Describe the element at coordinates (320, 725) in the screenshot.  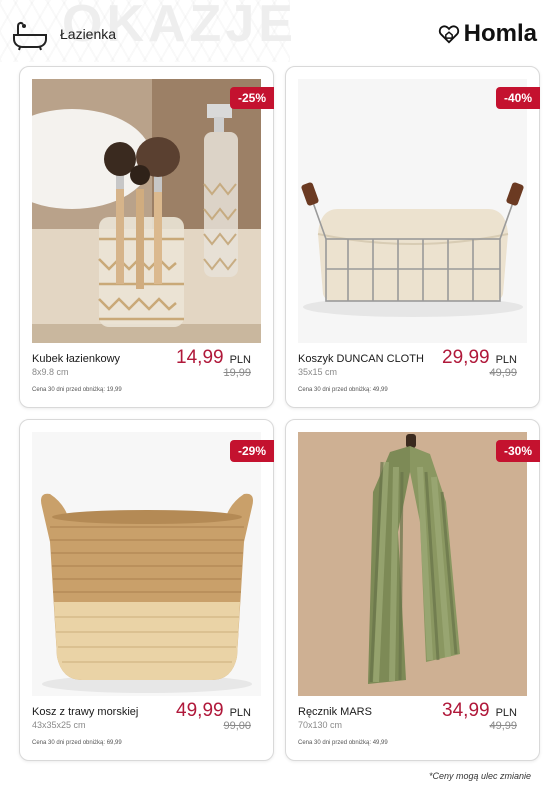
I see `product-dimensions: 70x130 cm` at that location.